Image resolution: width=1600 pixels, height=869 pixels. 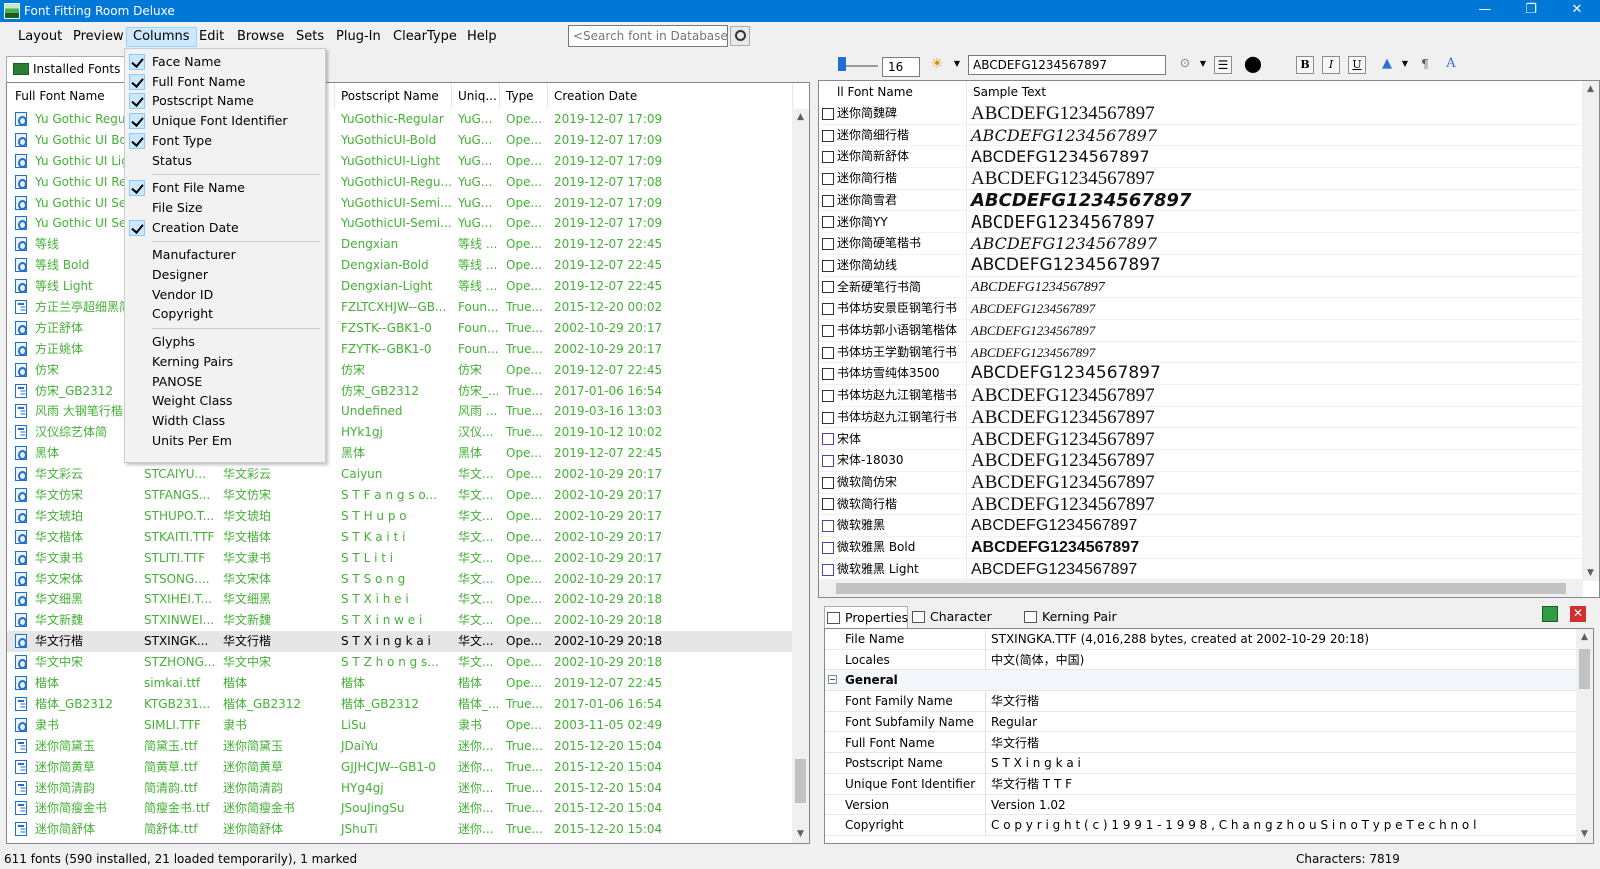 I want to click on col-header-creation-date: Creation Date, so click(x=670, y=96).